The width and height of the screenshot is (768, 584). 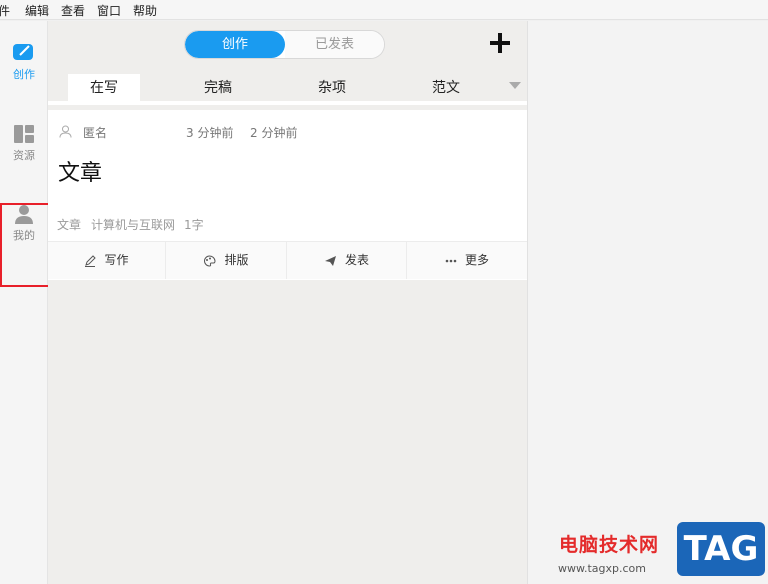 I want to click on write-label: 写作, so click(x=116, y=260).